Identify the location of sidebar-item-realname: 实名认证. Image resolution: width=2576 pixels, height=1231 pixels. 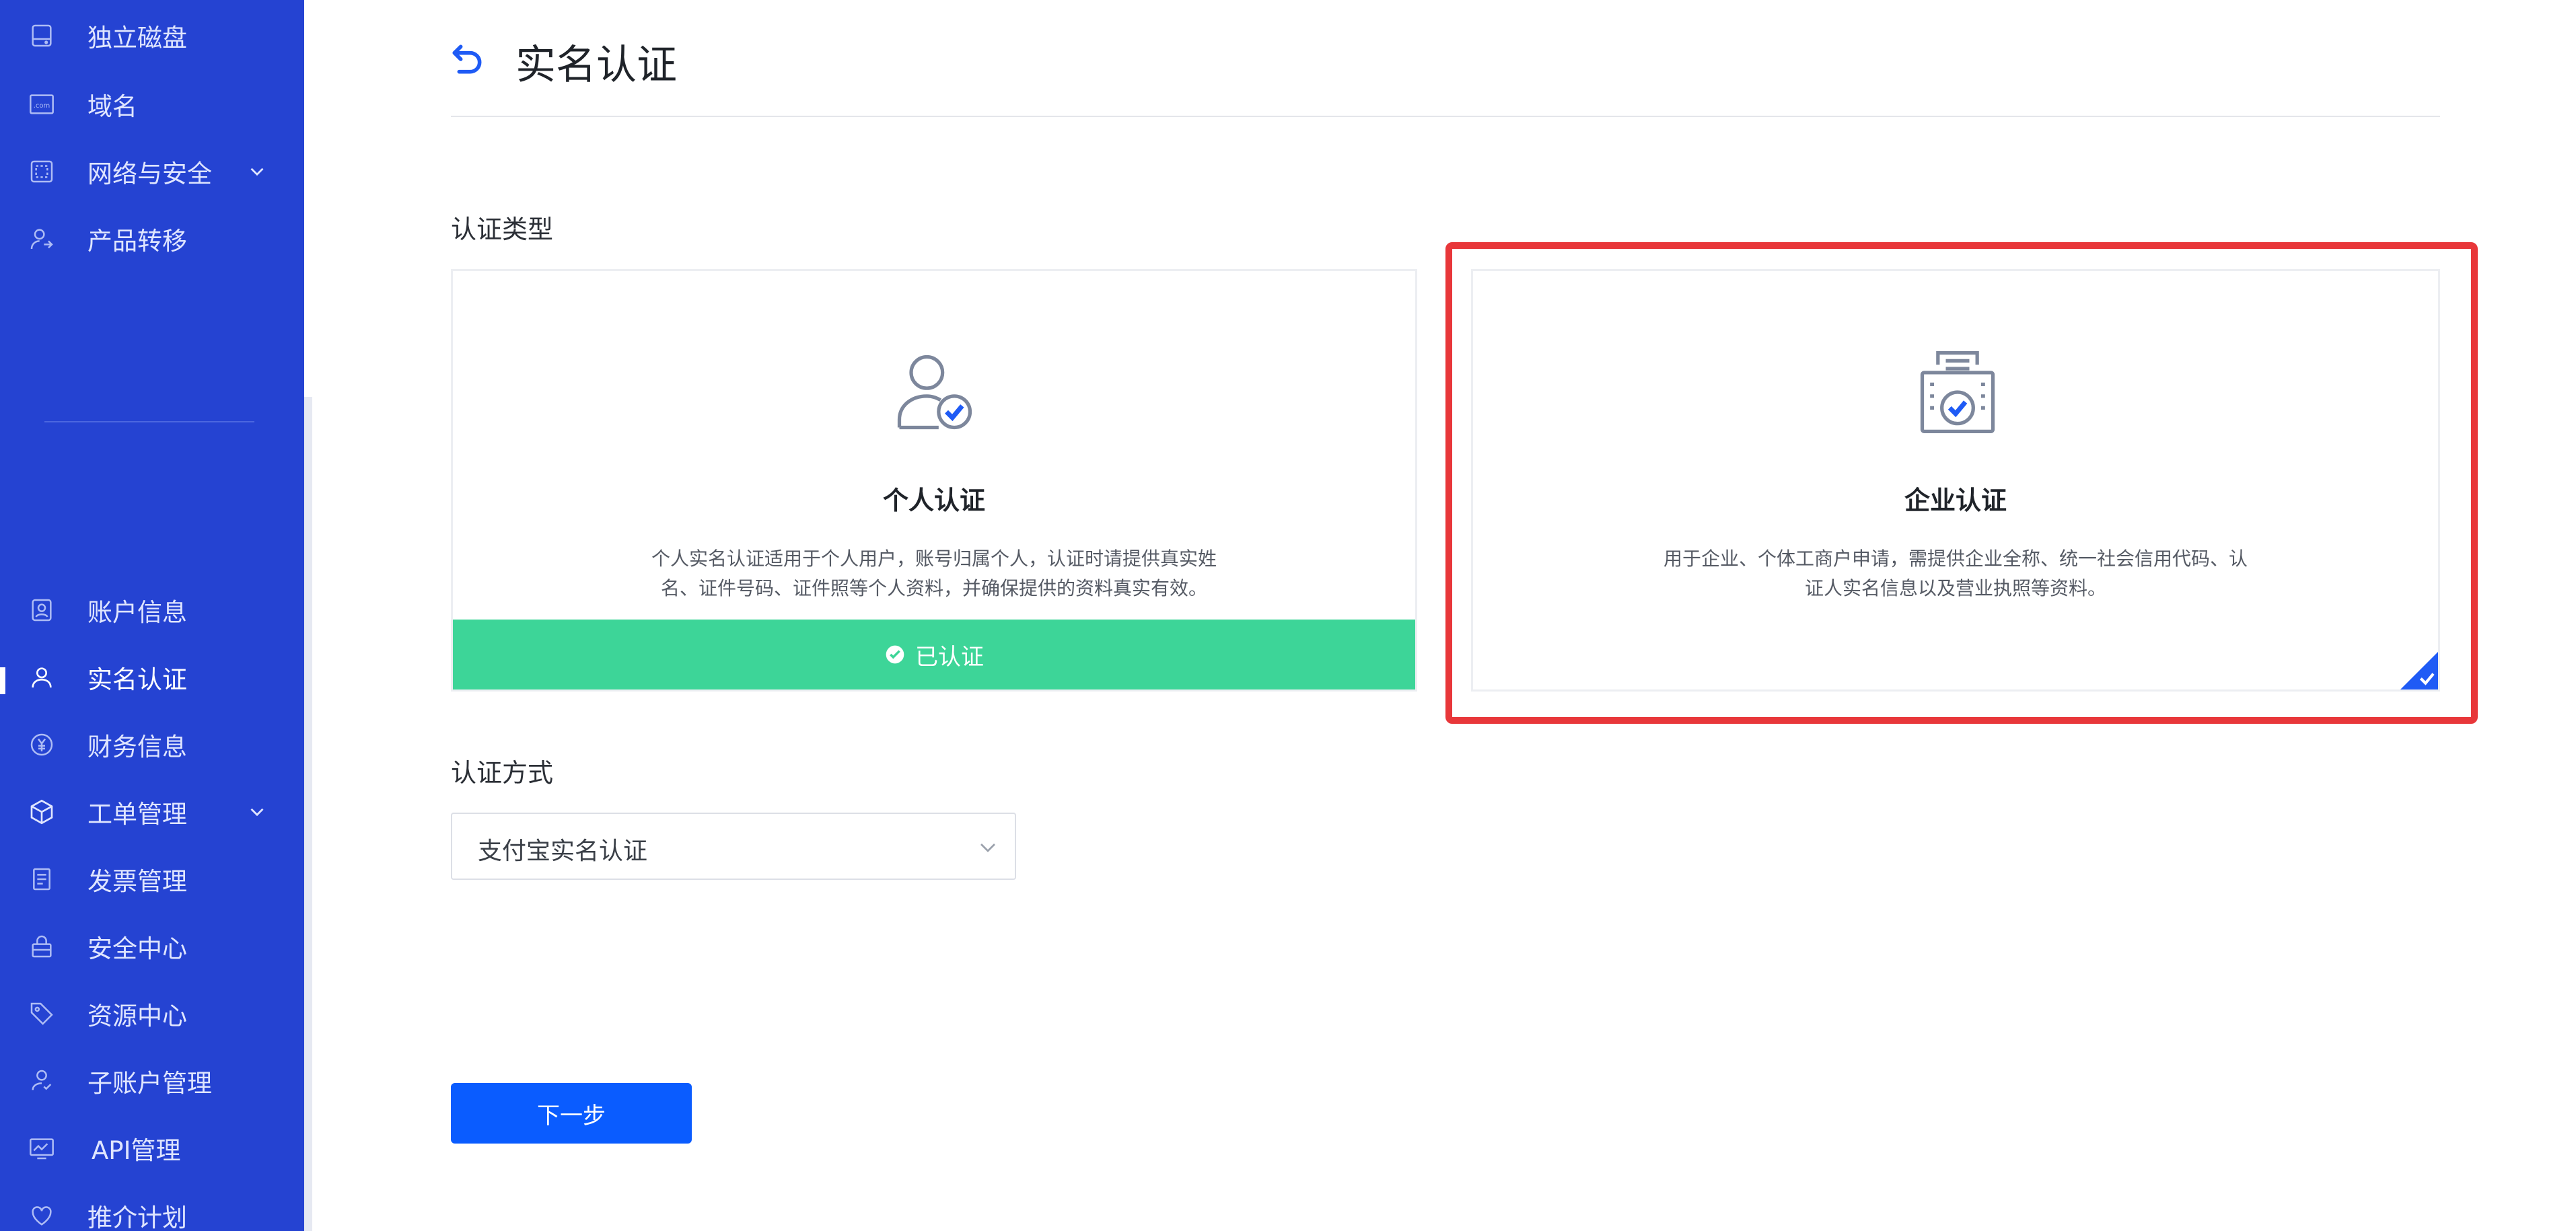
(152, 677).